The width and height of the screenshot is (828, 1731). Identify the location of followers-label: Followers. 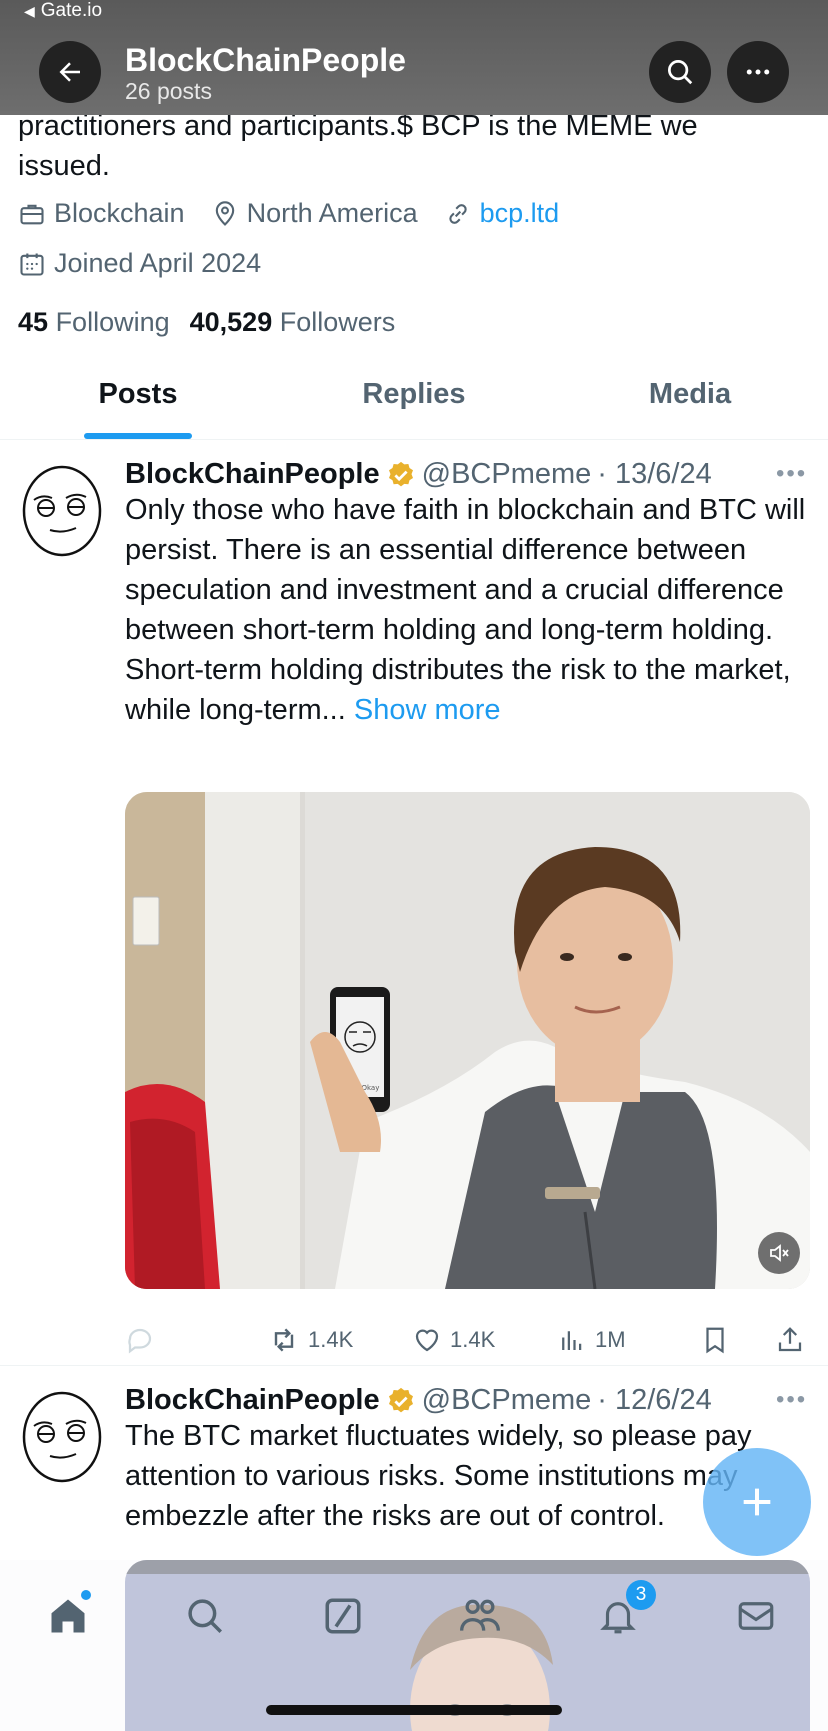
(337, 322).